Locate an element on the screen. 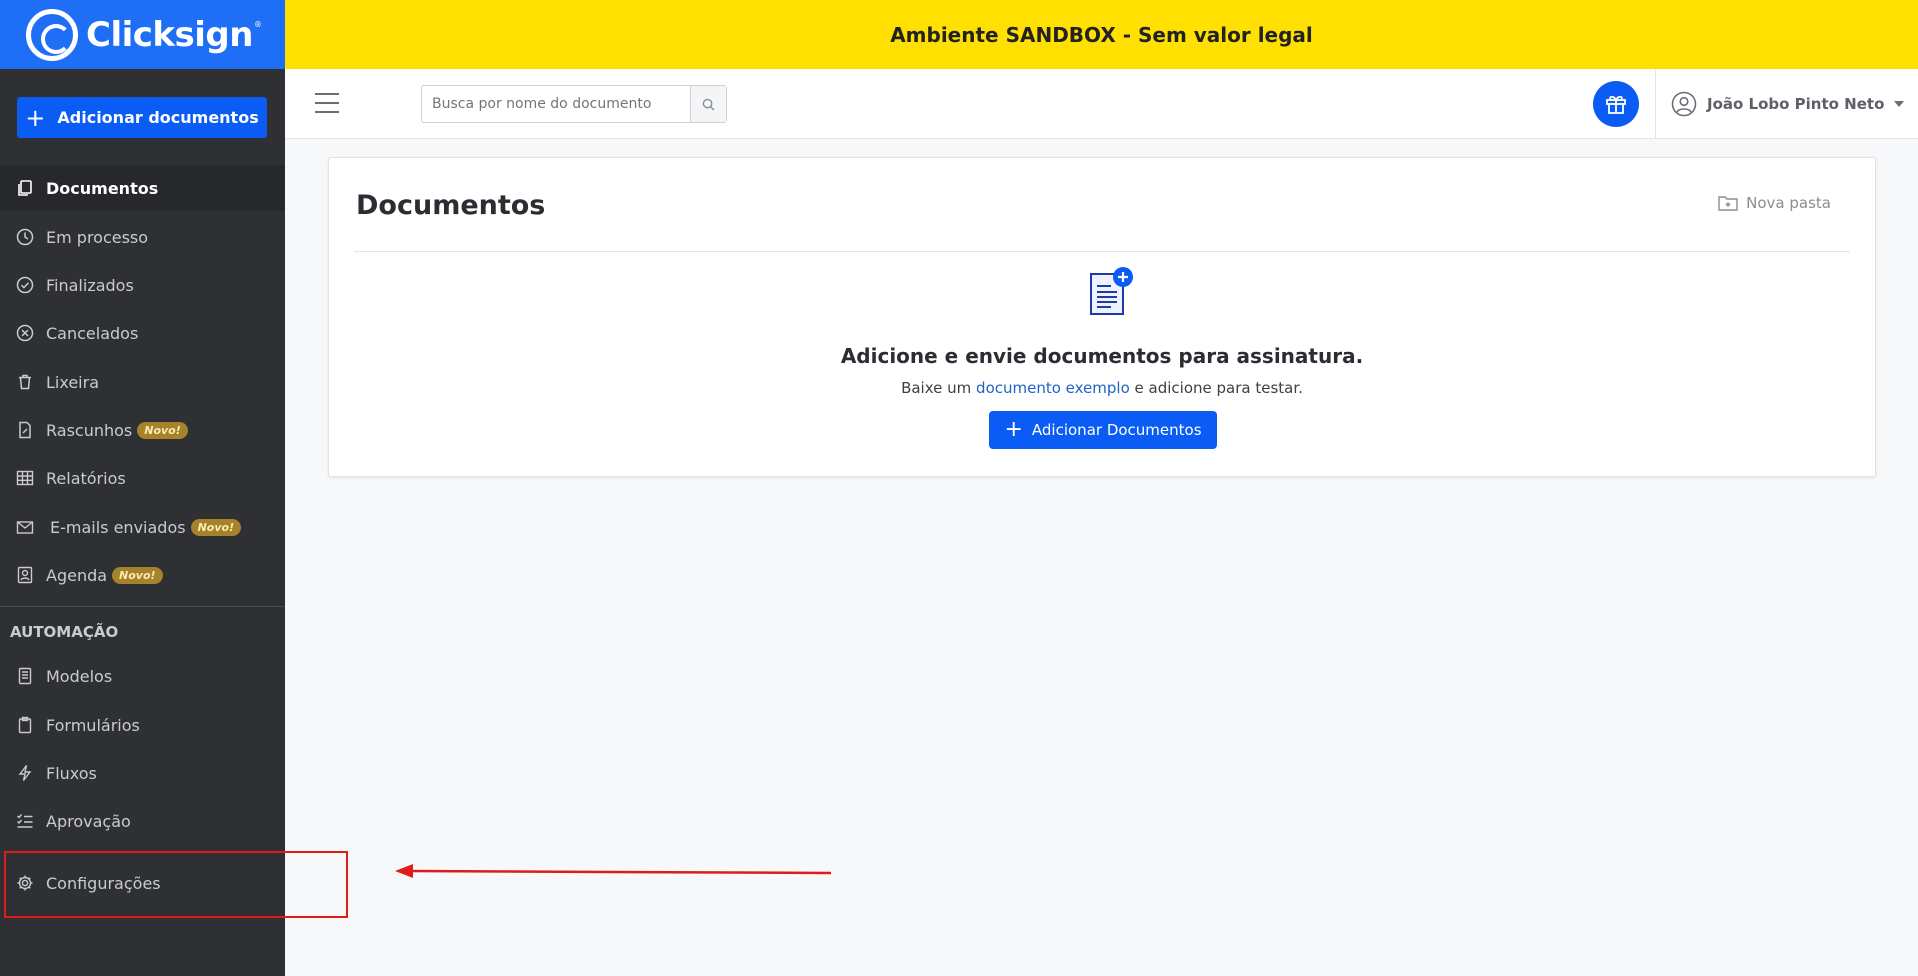 This screenshot has width=1918, height=976. sidebar-item-fluxos: Fluxos is located at coordinates (142, 773).